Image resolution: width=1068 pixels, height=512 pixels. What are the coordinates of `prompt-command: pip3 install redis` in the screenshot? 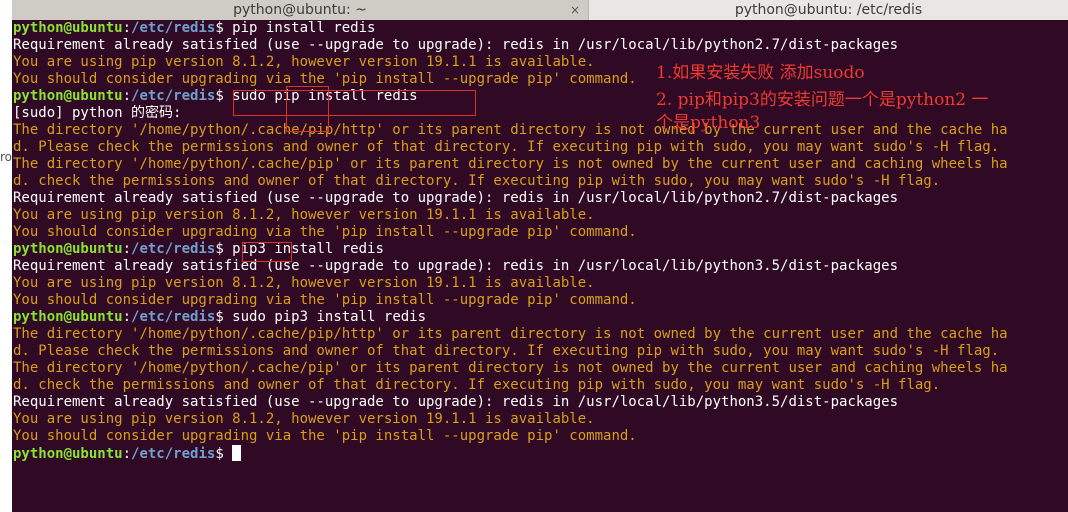 It's located at (308, 249).